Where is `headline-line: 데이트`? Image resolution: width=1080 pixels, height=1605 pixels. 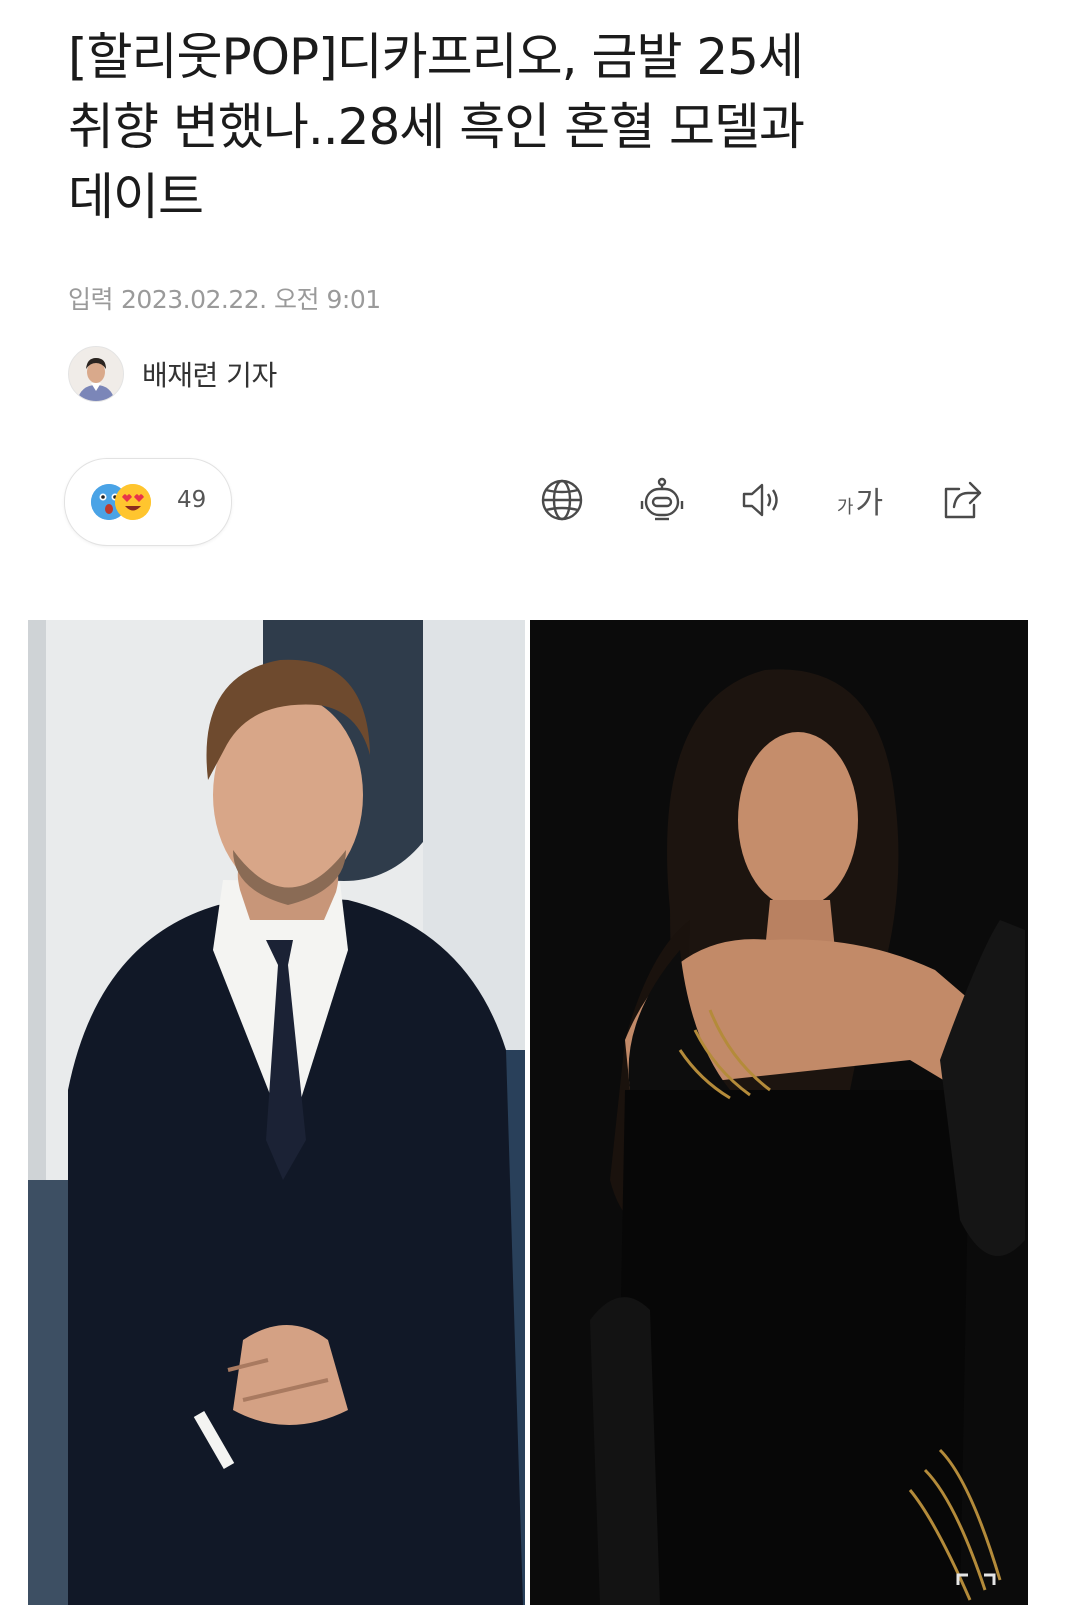 headline-line: 데이트 is located at coordinates (136, 197).